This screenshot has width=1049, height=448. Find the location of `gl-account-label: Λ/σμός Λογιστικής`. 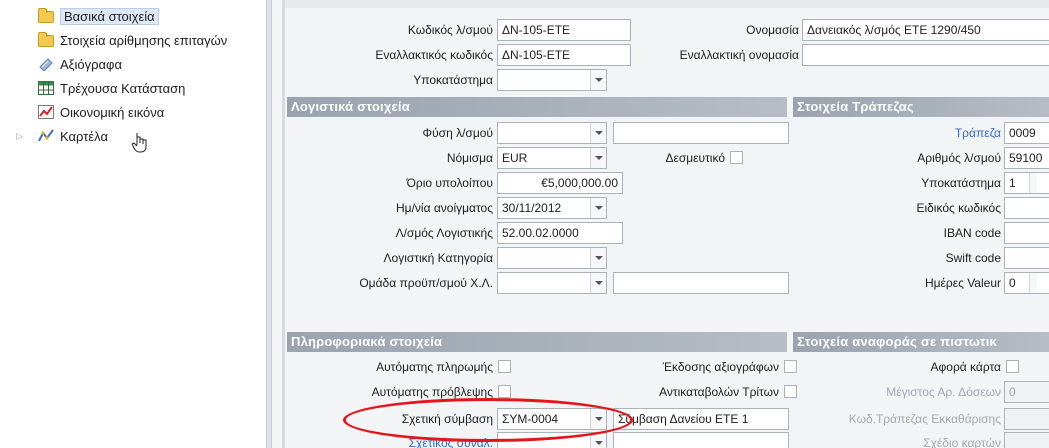

gl-account-label: Λ/σμός Λογιστικής is located at coordinates (444, 233).